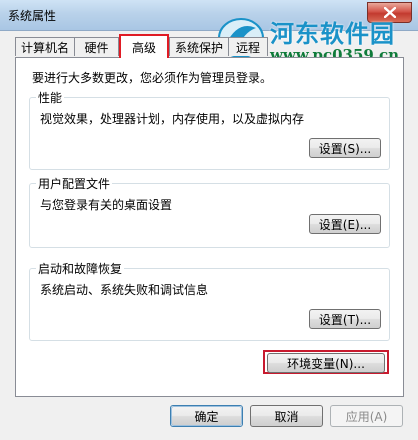 The image size is (418, 440). What do you see at coordinates (32, 16) in the screenshot?
I see `window-title: 系统属性` at bounding box center [32, 16].